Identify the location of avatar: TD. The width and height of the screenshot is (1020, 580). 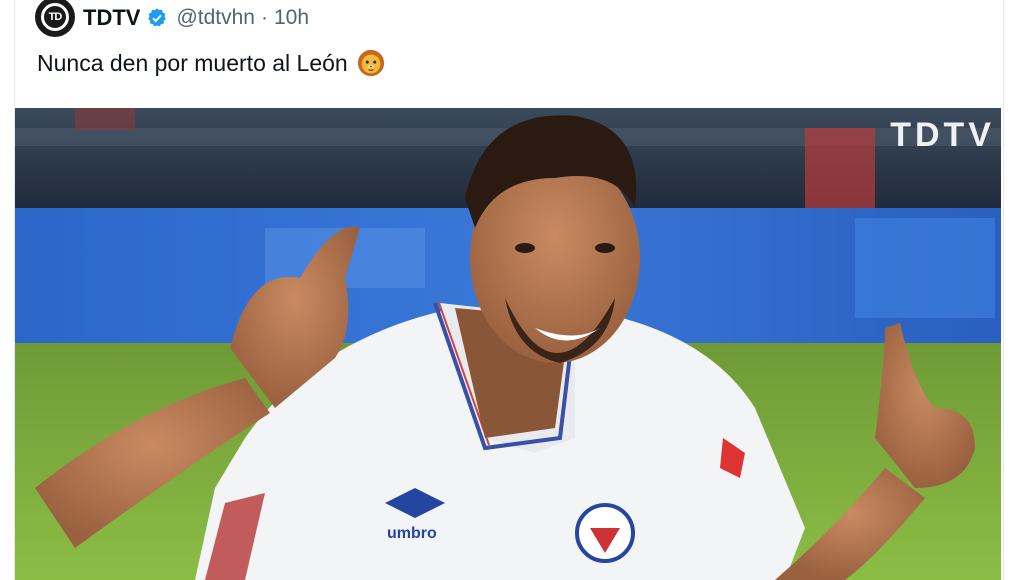
(55, 18).